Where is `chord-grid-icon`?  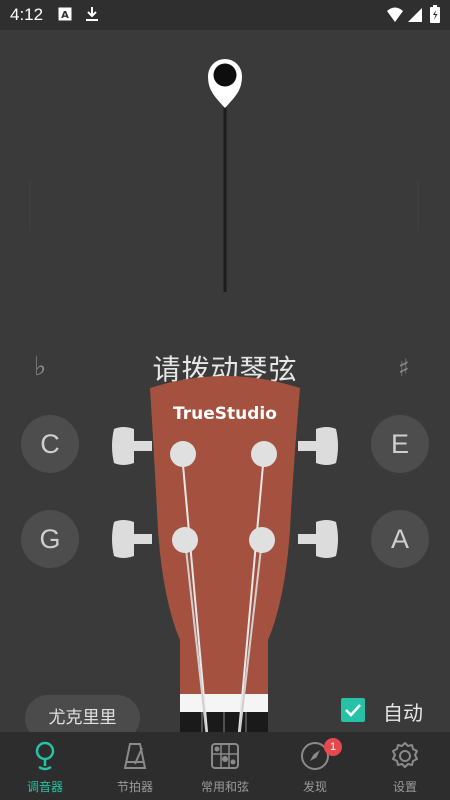 chord-grid-icon is located at coordinates (225, 756).